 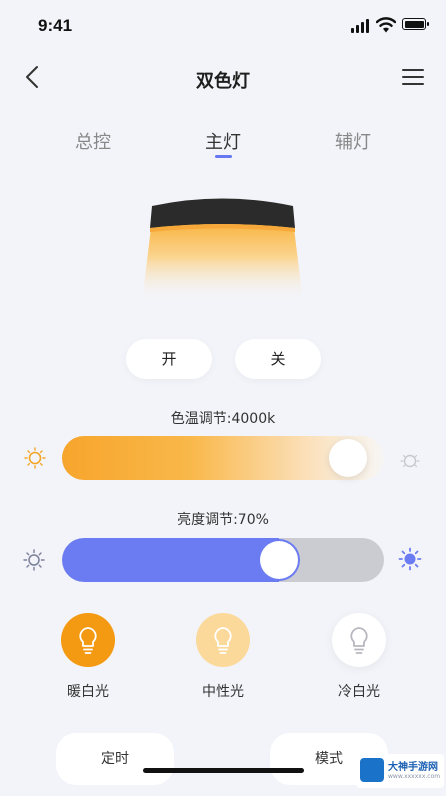 What do you see at coordinates (361, 26) in the screenshot?
I see `cellular-signal-icon` at bounding box center [361, 26].